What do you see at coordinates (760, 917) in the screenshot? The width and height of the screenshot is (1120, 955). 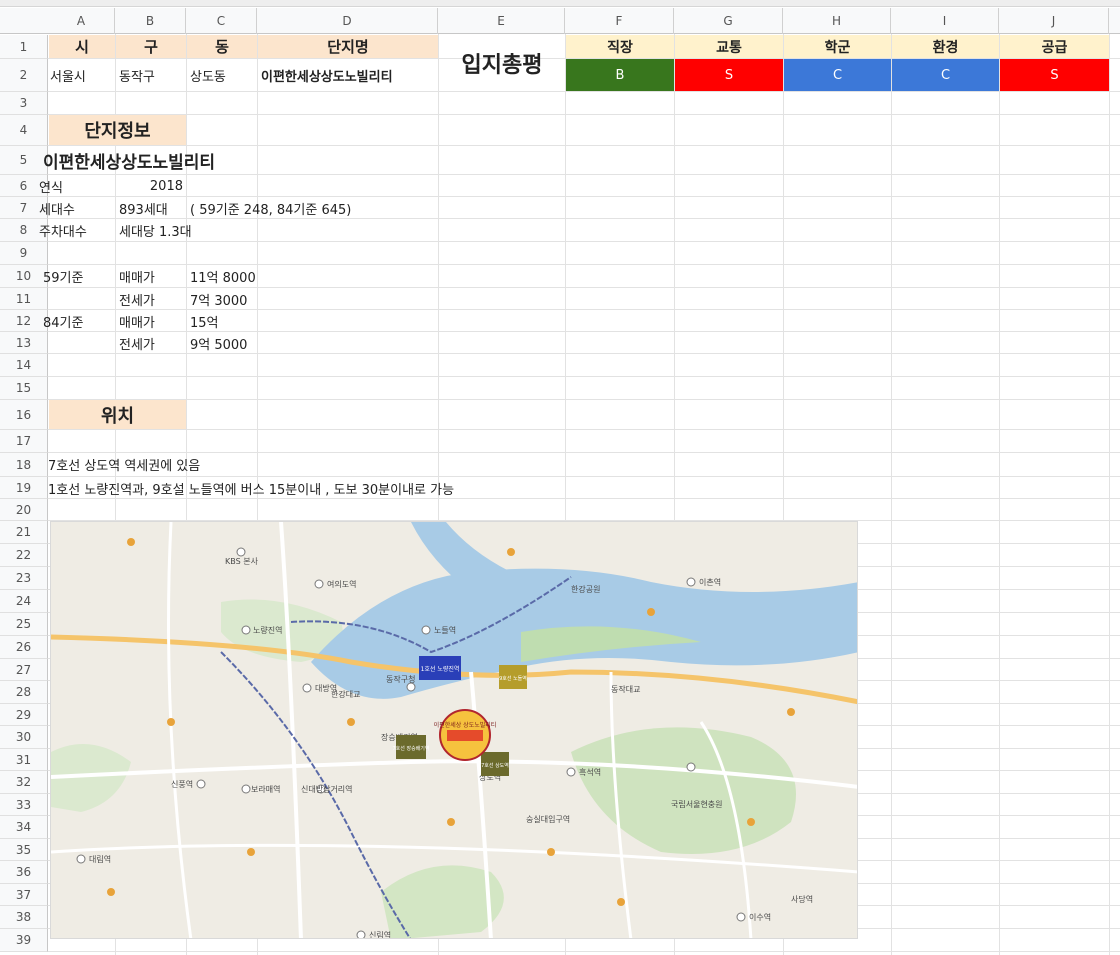 I see `map-label: 이수역` at bounding box center [760, 917].